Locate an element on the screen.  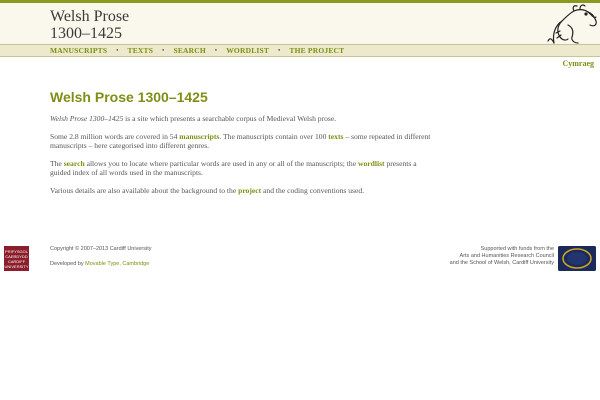
page-title: Welsh Prose 1300–1425 is located at coordinates (129, 97).